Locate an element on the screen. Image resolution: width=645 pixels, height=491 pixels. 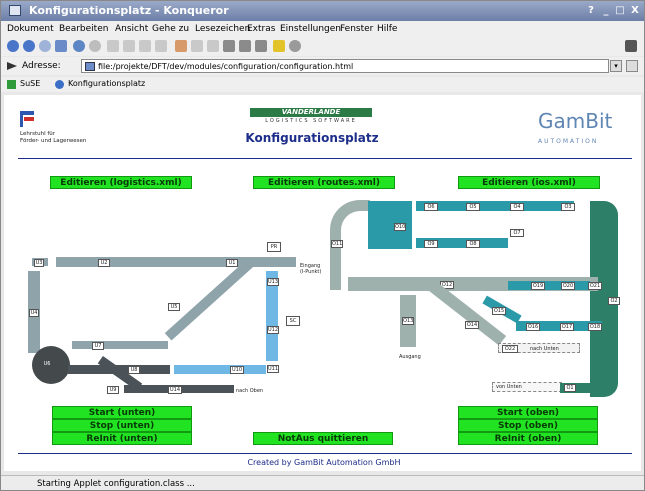
minimize-button: _ is located at coordinates (606, 10).